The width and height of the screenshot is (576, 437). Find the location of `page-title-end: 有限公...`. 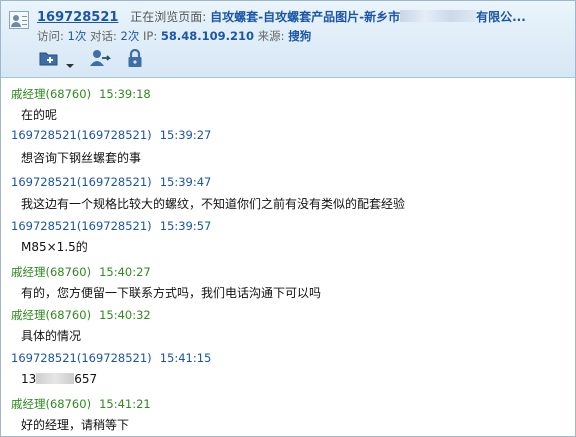

page-title-end: 有限公... is located at coordinates (501, 17).